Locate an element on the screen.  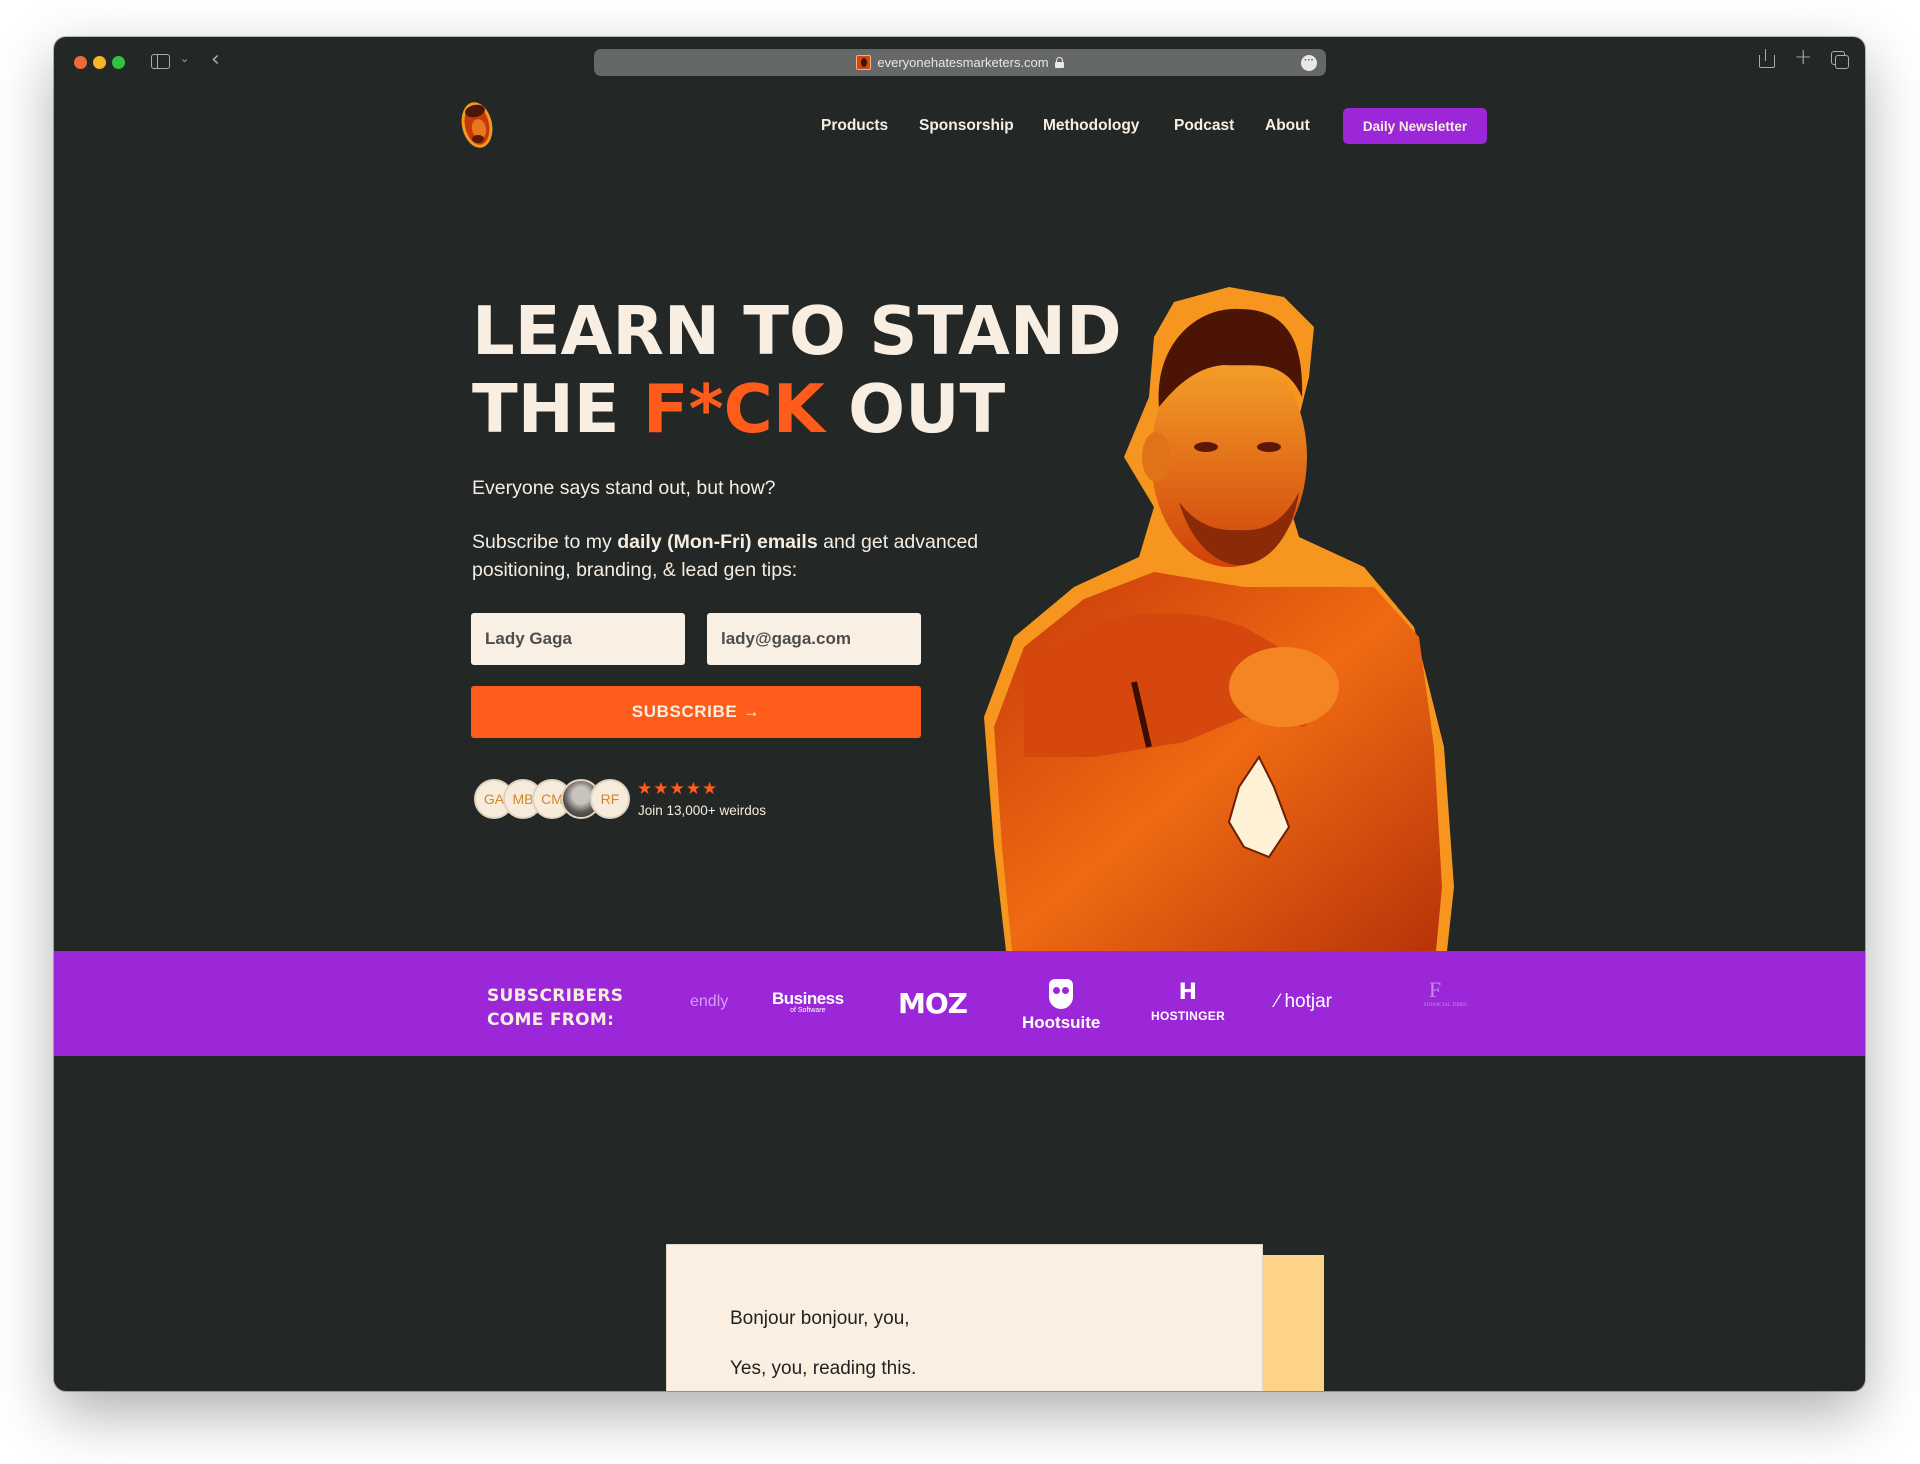
address-bar: everyonehatesmarketers.com ··· is located at coordinates (960, 62).